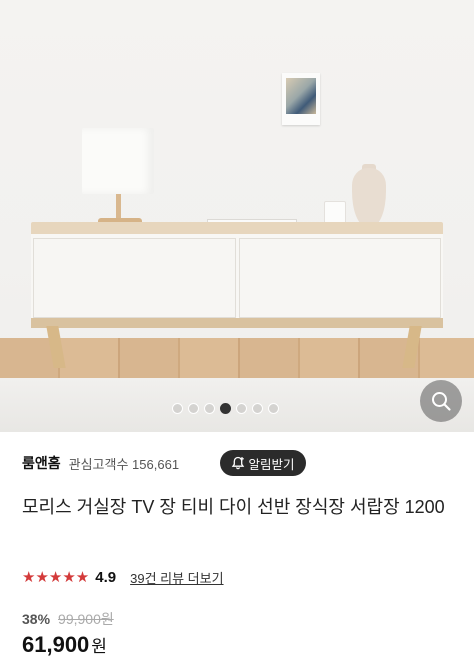 This screenshot has width=474, height=666. Describe the element at coordinates (237, 323) in the screenshot. I see `cabinet-bottom` at that location.